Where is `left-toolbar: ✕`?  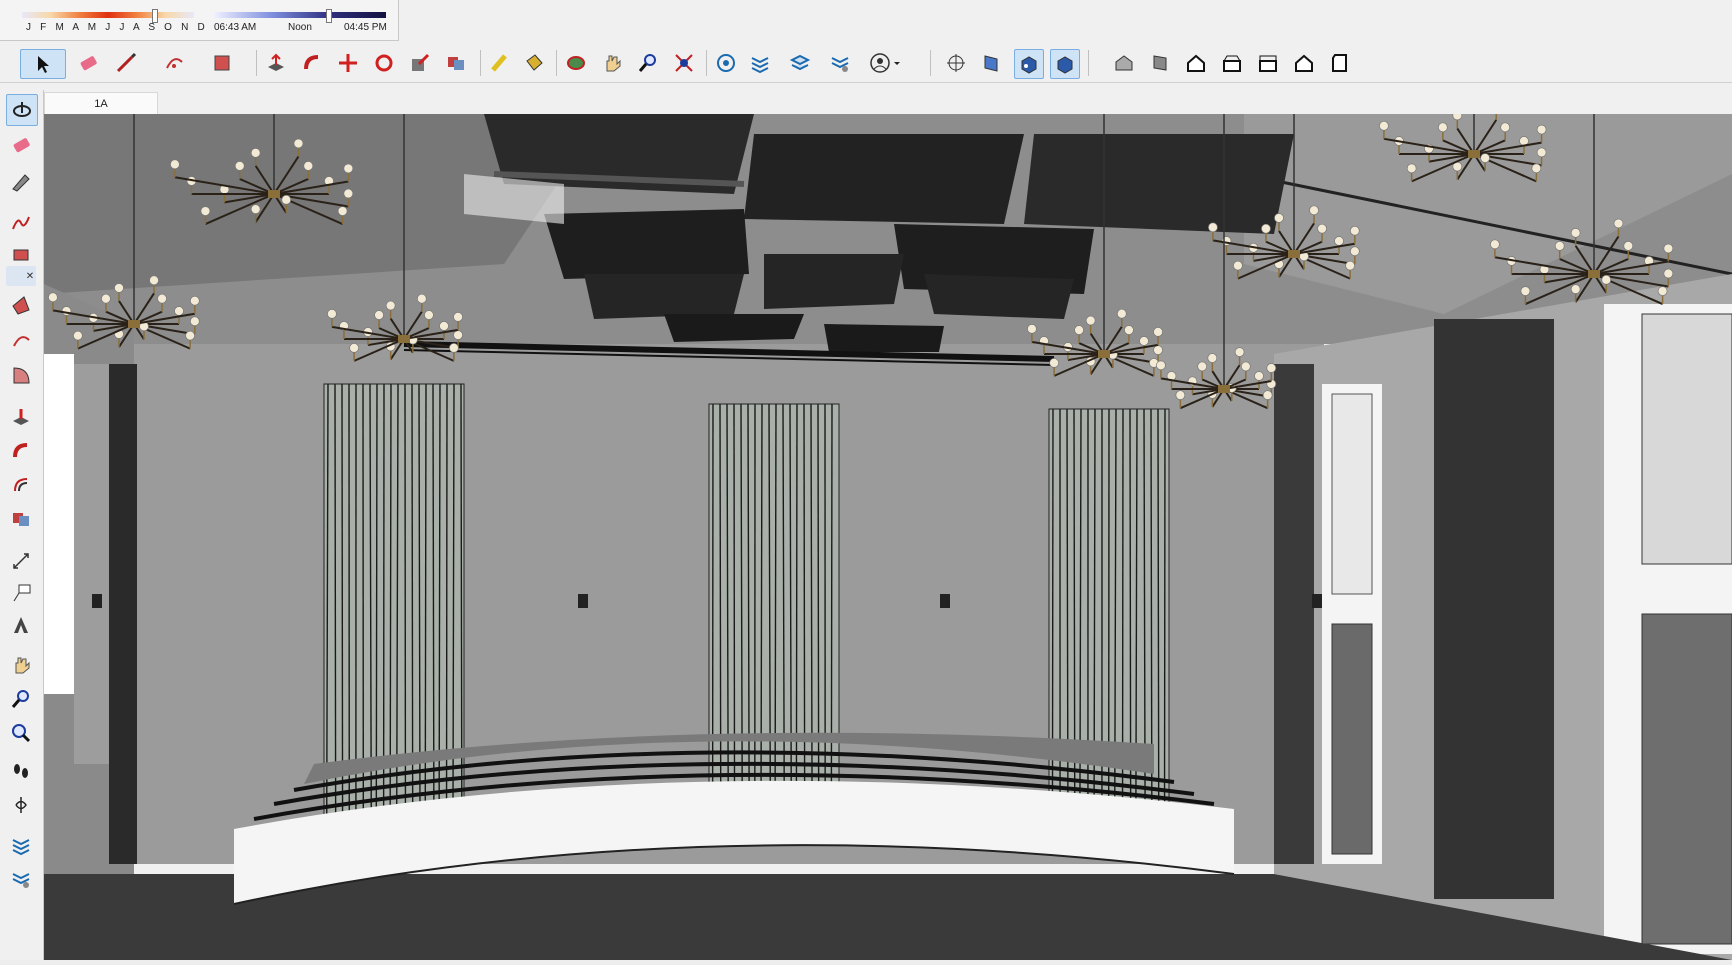 left-toolbar: ✕ is located at coordinates (22, 527).